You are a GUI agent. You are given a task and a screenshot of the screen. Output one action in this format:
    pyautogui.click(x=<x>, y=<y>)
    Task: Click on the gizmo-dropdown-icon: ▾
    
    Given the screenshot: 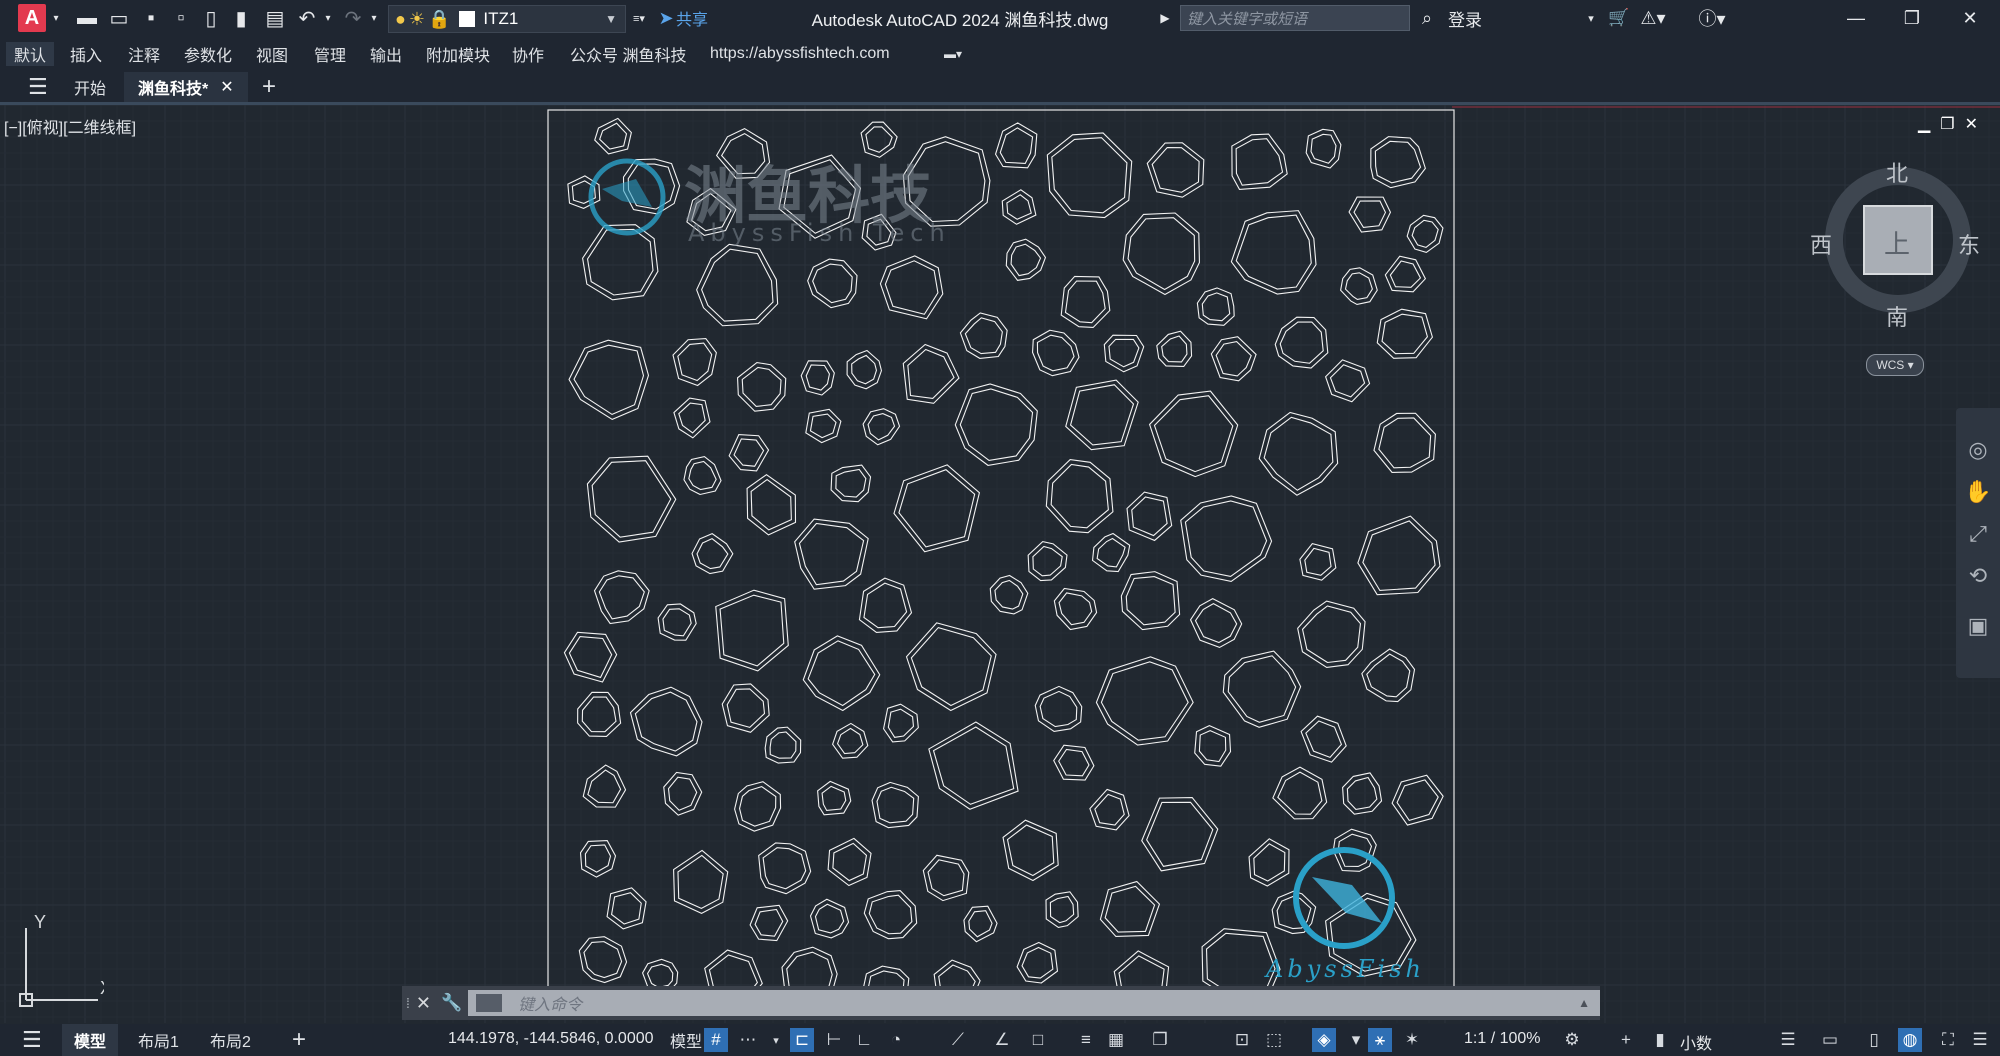 What is the action you would take?
    pyautogui.click(x=1356, y=1040)
    